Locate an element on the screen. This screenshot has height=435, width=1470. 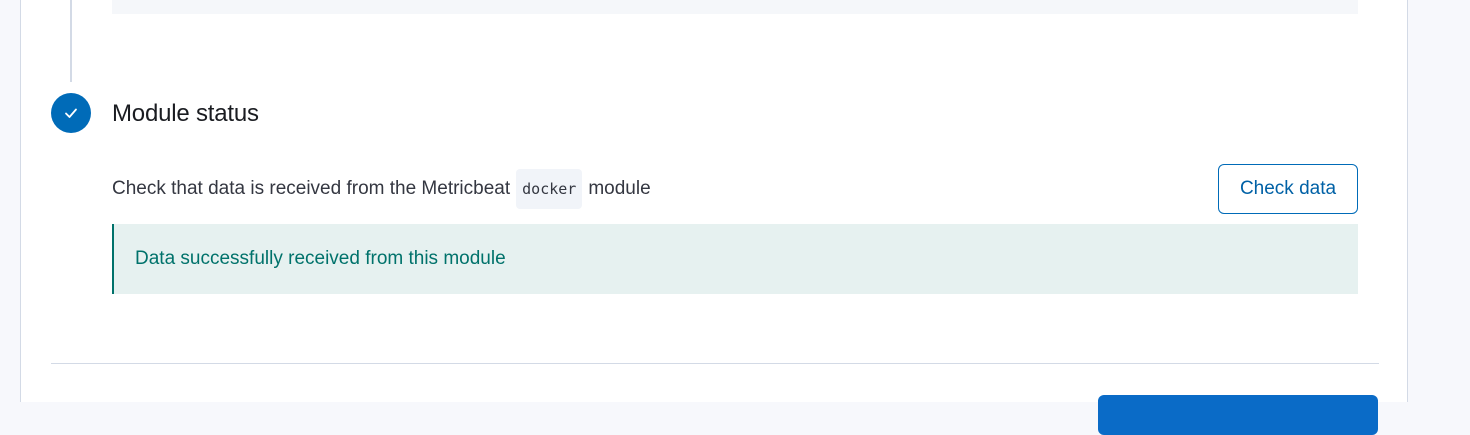
step-complete-check-icon is located at coordinates (71, 113).